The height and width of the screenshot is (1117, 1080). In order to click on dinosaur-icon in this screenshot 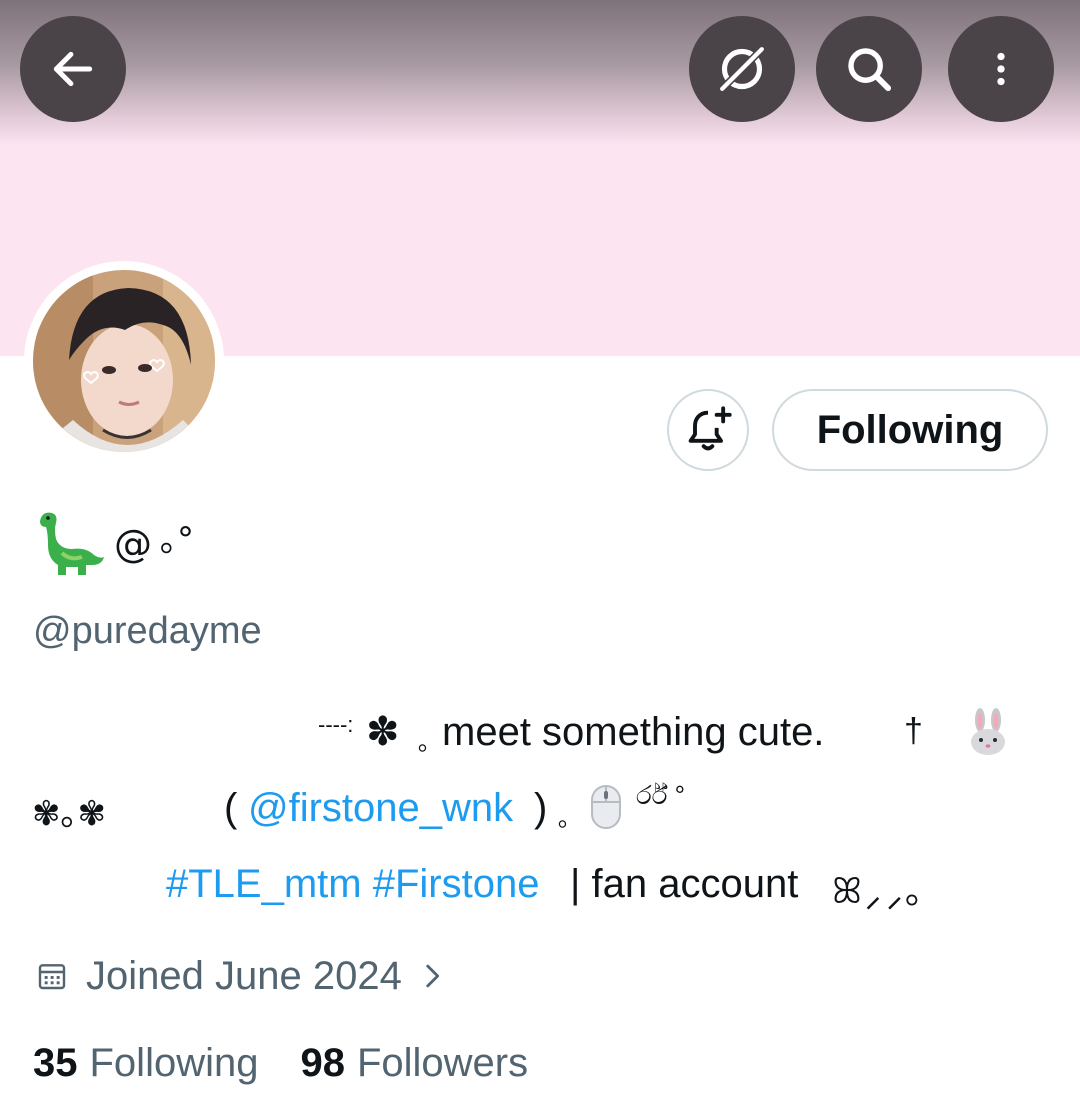, I will do `click(72, 543)`.